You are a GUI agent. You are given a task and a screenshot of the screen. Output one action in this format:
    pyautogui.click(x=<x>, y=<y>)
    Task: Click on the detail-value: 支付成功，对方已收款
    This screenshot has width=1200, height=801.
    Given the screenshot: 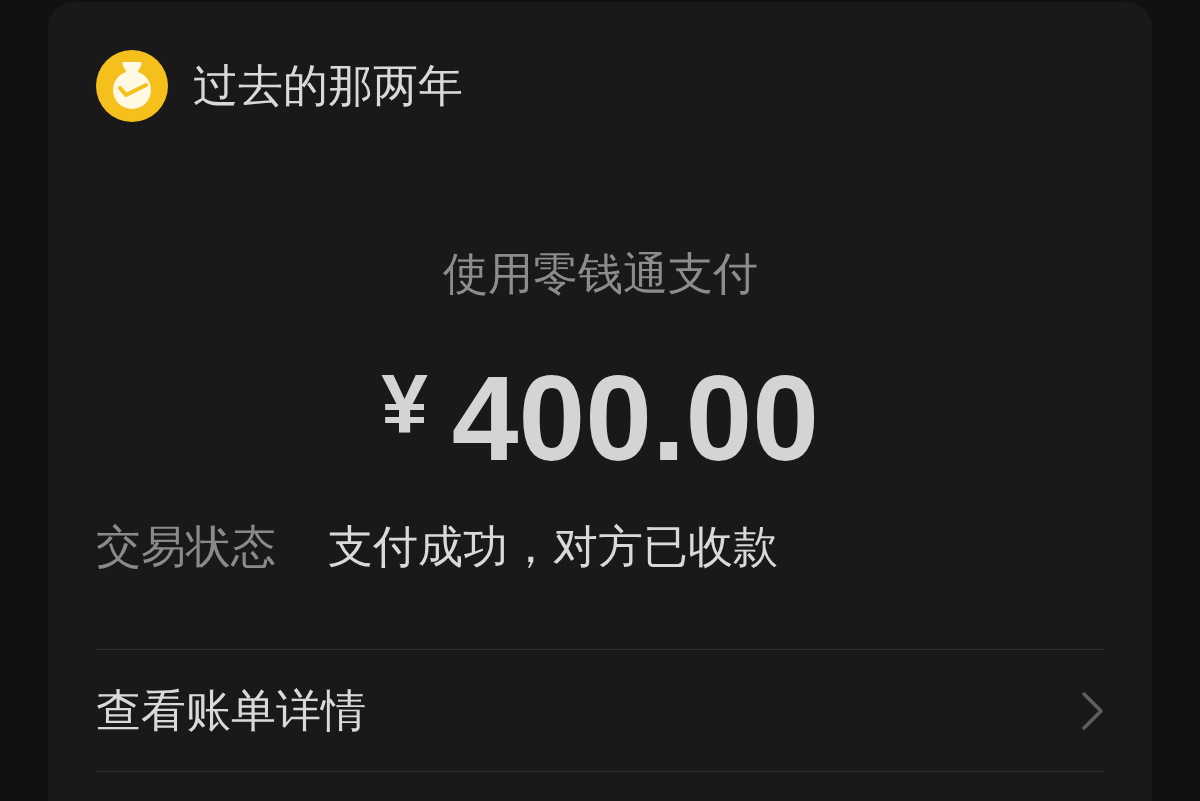 What is the action you would take?
    pyautogui.click(x=553, y=547)
    